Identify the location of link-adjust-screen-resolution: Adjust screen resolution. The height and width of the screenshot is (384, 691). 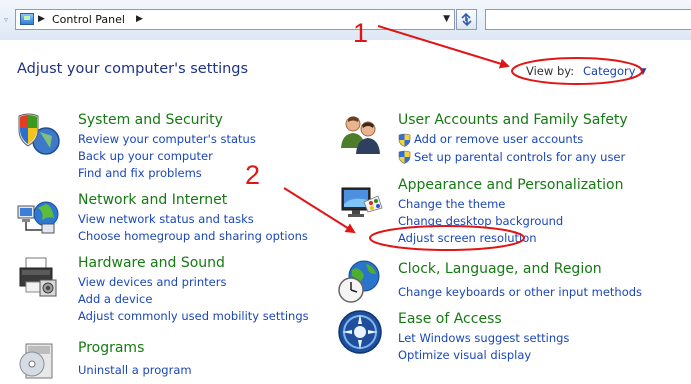
(467, 238).